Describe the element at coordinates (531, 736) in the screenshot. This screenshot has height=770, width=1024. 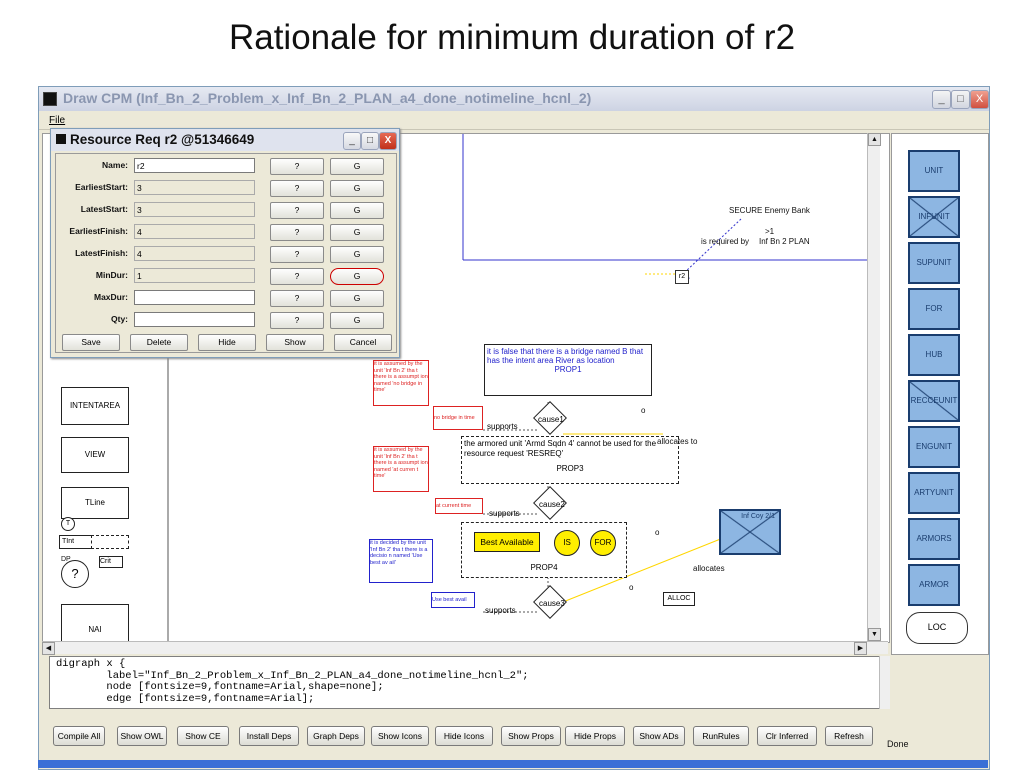
I see `show-props-button: Show Props` at that location.